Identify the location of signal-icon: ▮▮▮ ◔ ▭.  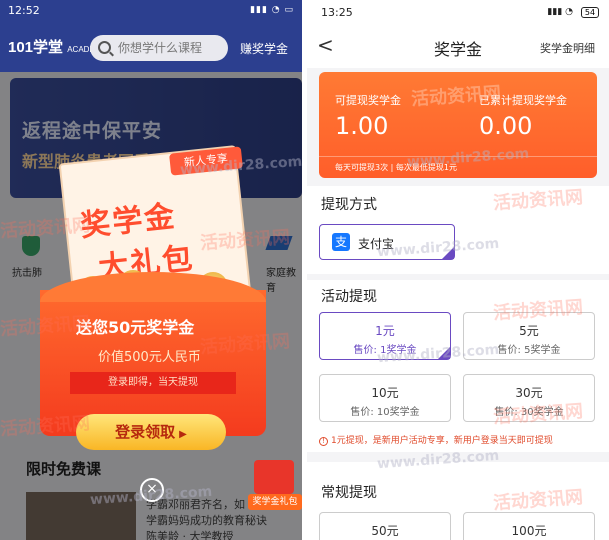
(272, 10).